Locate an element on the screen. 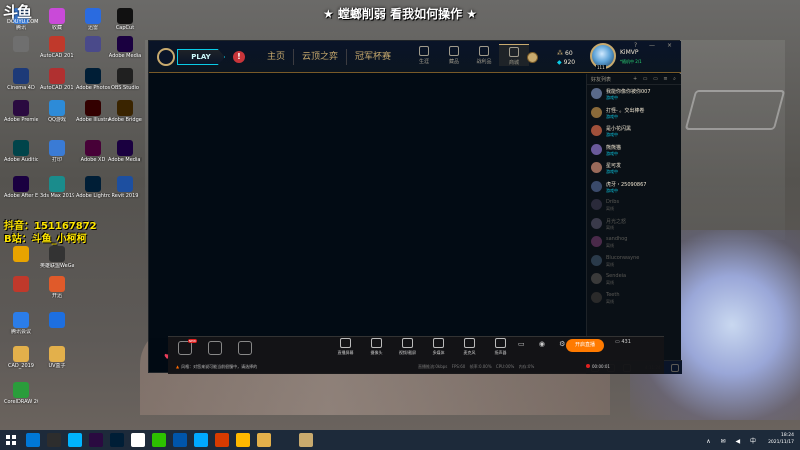 The image size is (800, 450). app-icon is located at coordinates (93, 44).